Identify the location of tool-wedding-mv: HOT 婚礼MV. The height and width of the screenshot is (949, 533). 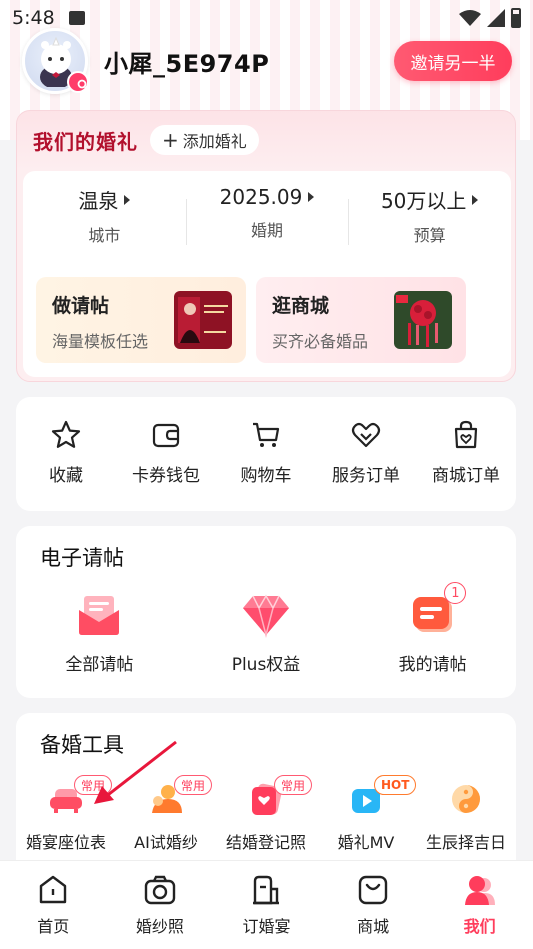
(366, 814).